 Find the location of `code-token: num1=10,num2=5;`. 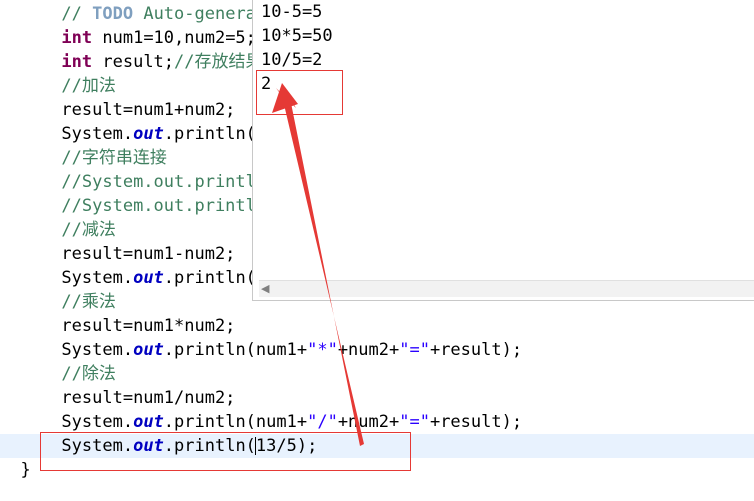

code-token: num1=10,num2=5; is located at coordinates (174, 38).